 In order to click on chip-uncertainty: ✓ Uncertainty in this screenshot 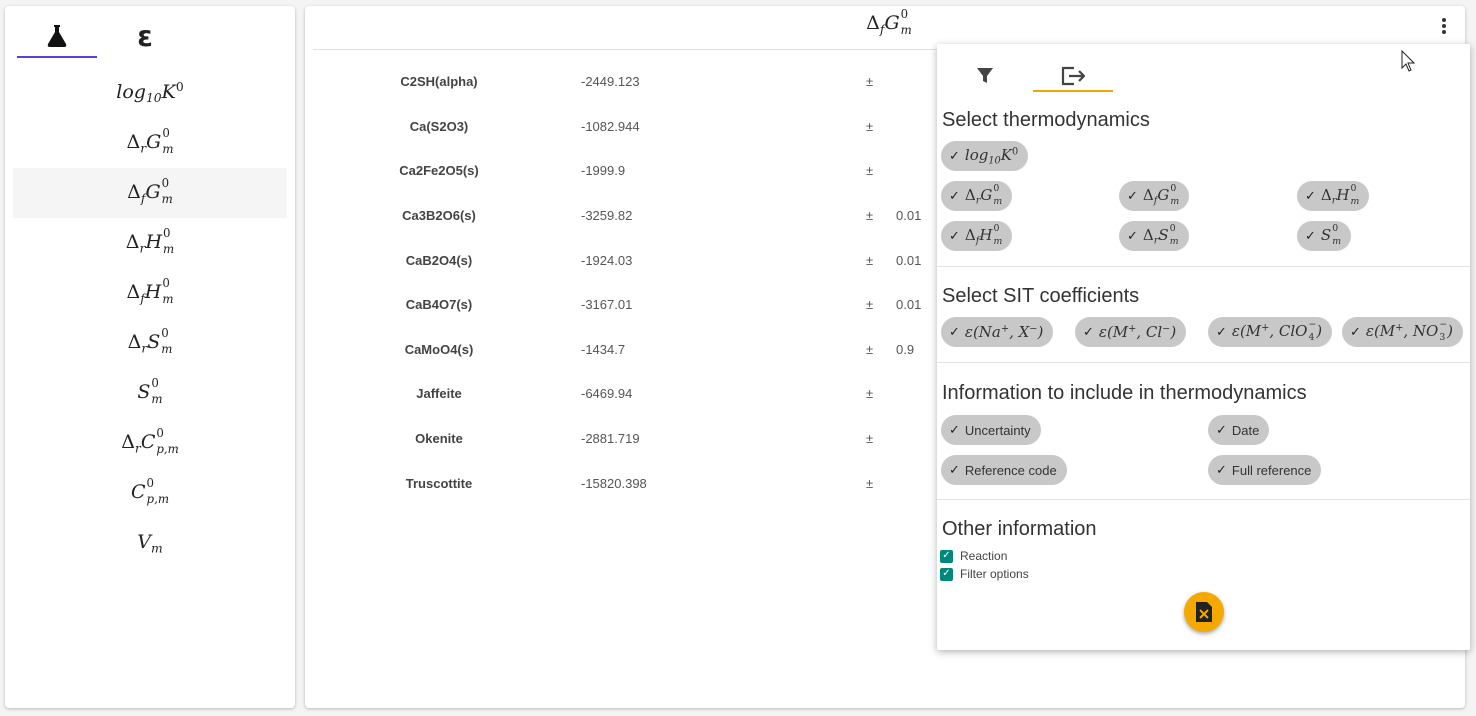, I will do `click(991, 430)`.